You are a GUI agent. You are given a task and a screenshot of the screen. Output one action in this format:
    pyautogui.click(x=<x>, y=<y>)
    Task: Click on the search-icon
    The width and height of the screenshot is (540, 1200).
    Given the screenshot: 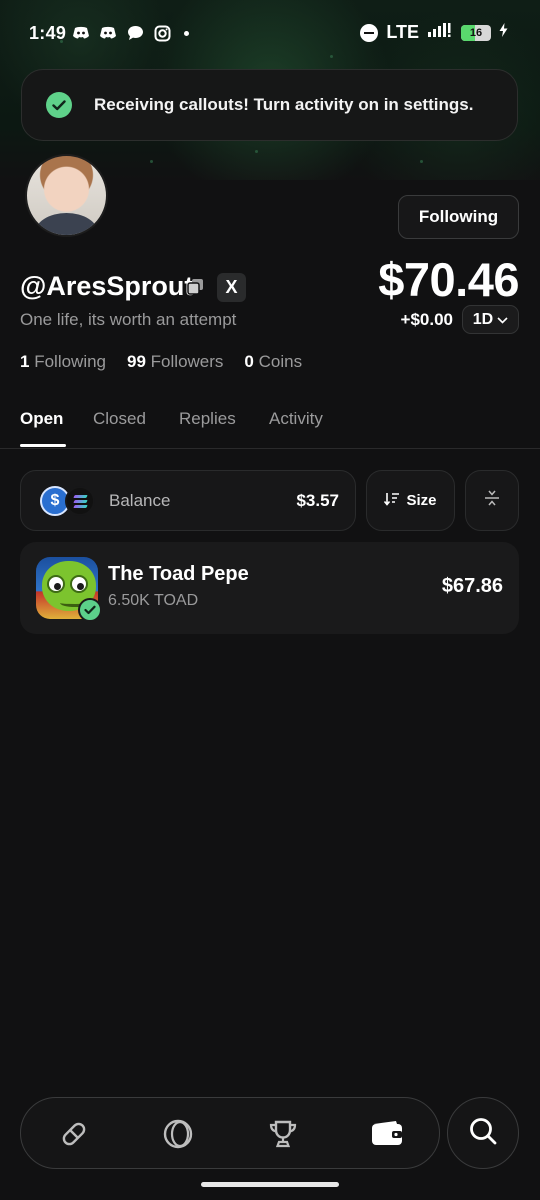 What is the action you would take?
    pyautogui.click(x=483, y=1133)
    